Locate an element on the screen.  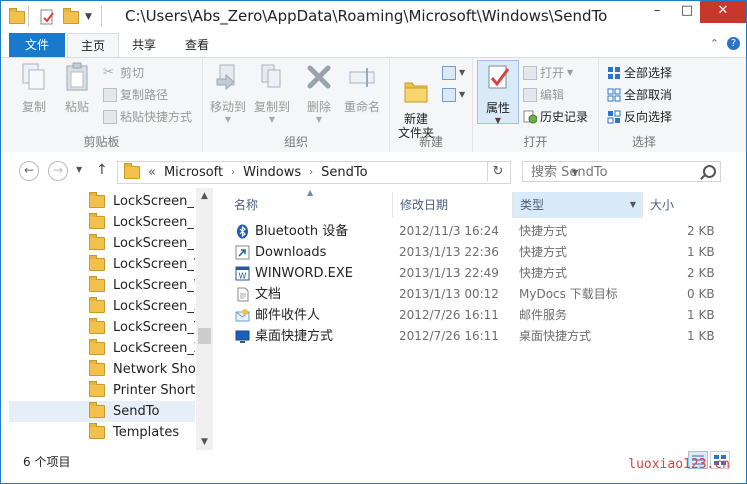
open-button: 打开 ▼ is located at coordinates (548, 73).